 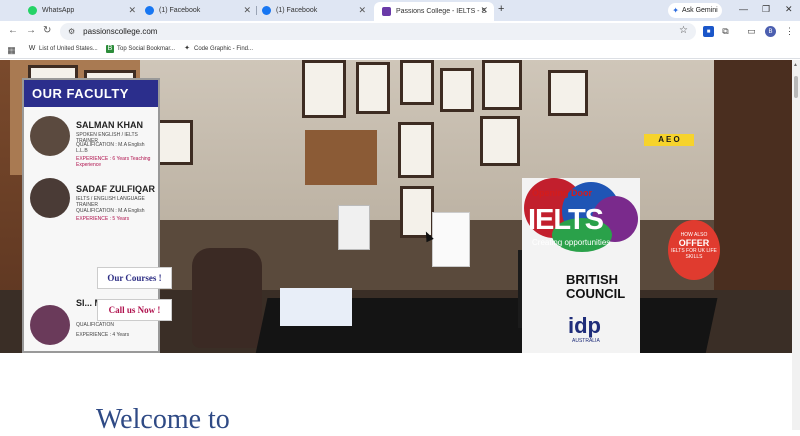 What do you see at coordinates (501, 9) in the screenshot?
I see `new-tab-button: +` at bounding box center [501, 9].